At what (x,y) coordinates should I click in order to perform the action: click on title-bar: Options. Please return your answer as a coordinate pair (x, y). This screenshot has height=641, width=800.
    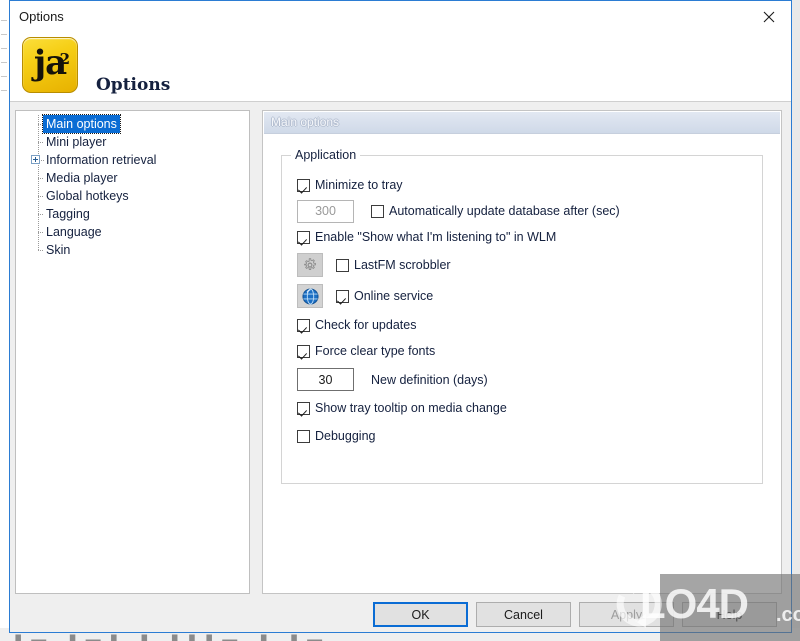
    Looking at the image, I should click on (400, 17).